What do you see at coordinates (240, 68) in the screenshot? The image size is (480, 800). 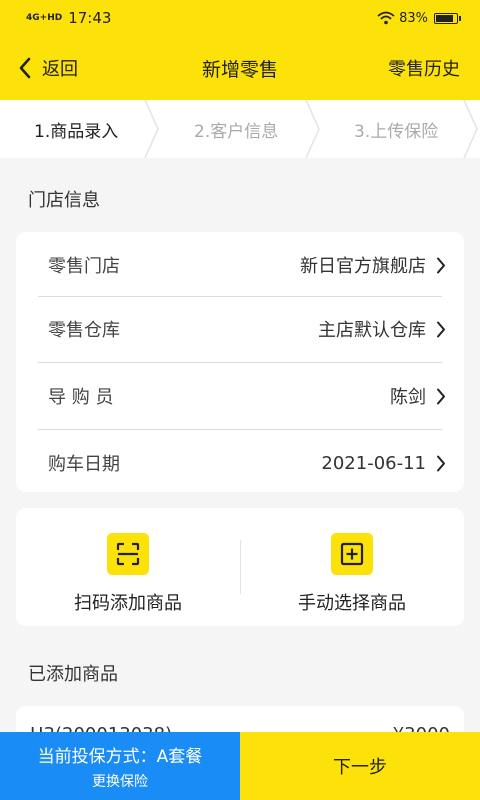 I see `nav-bar: 返回 新增零售 零售历史` at bounding box center [240, 68].